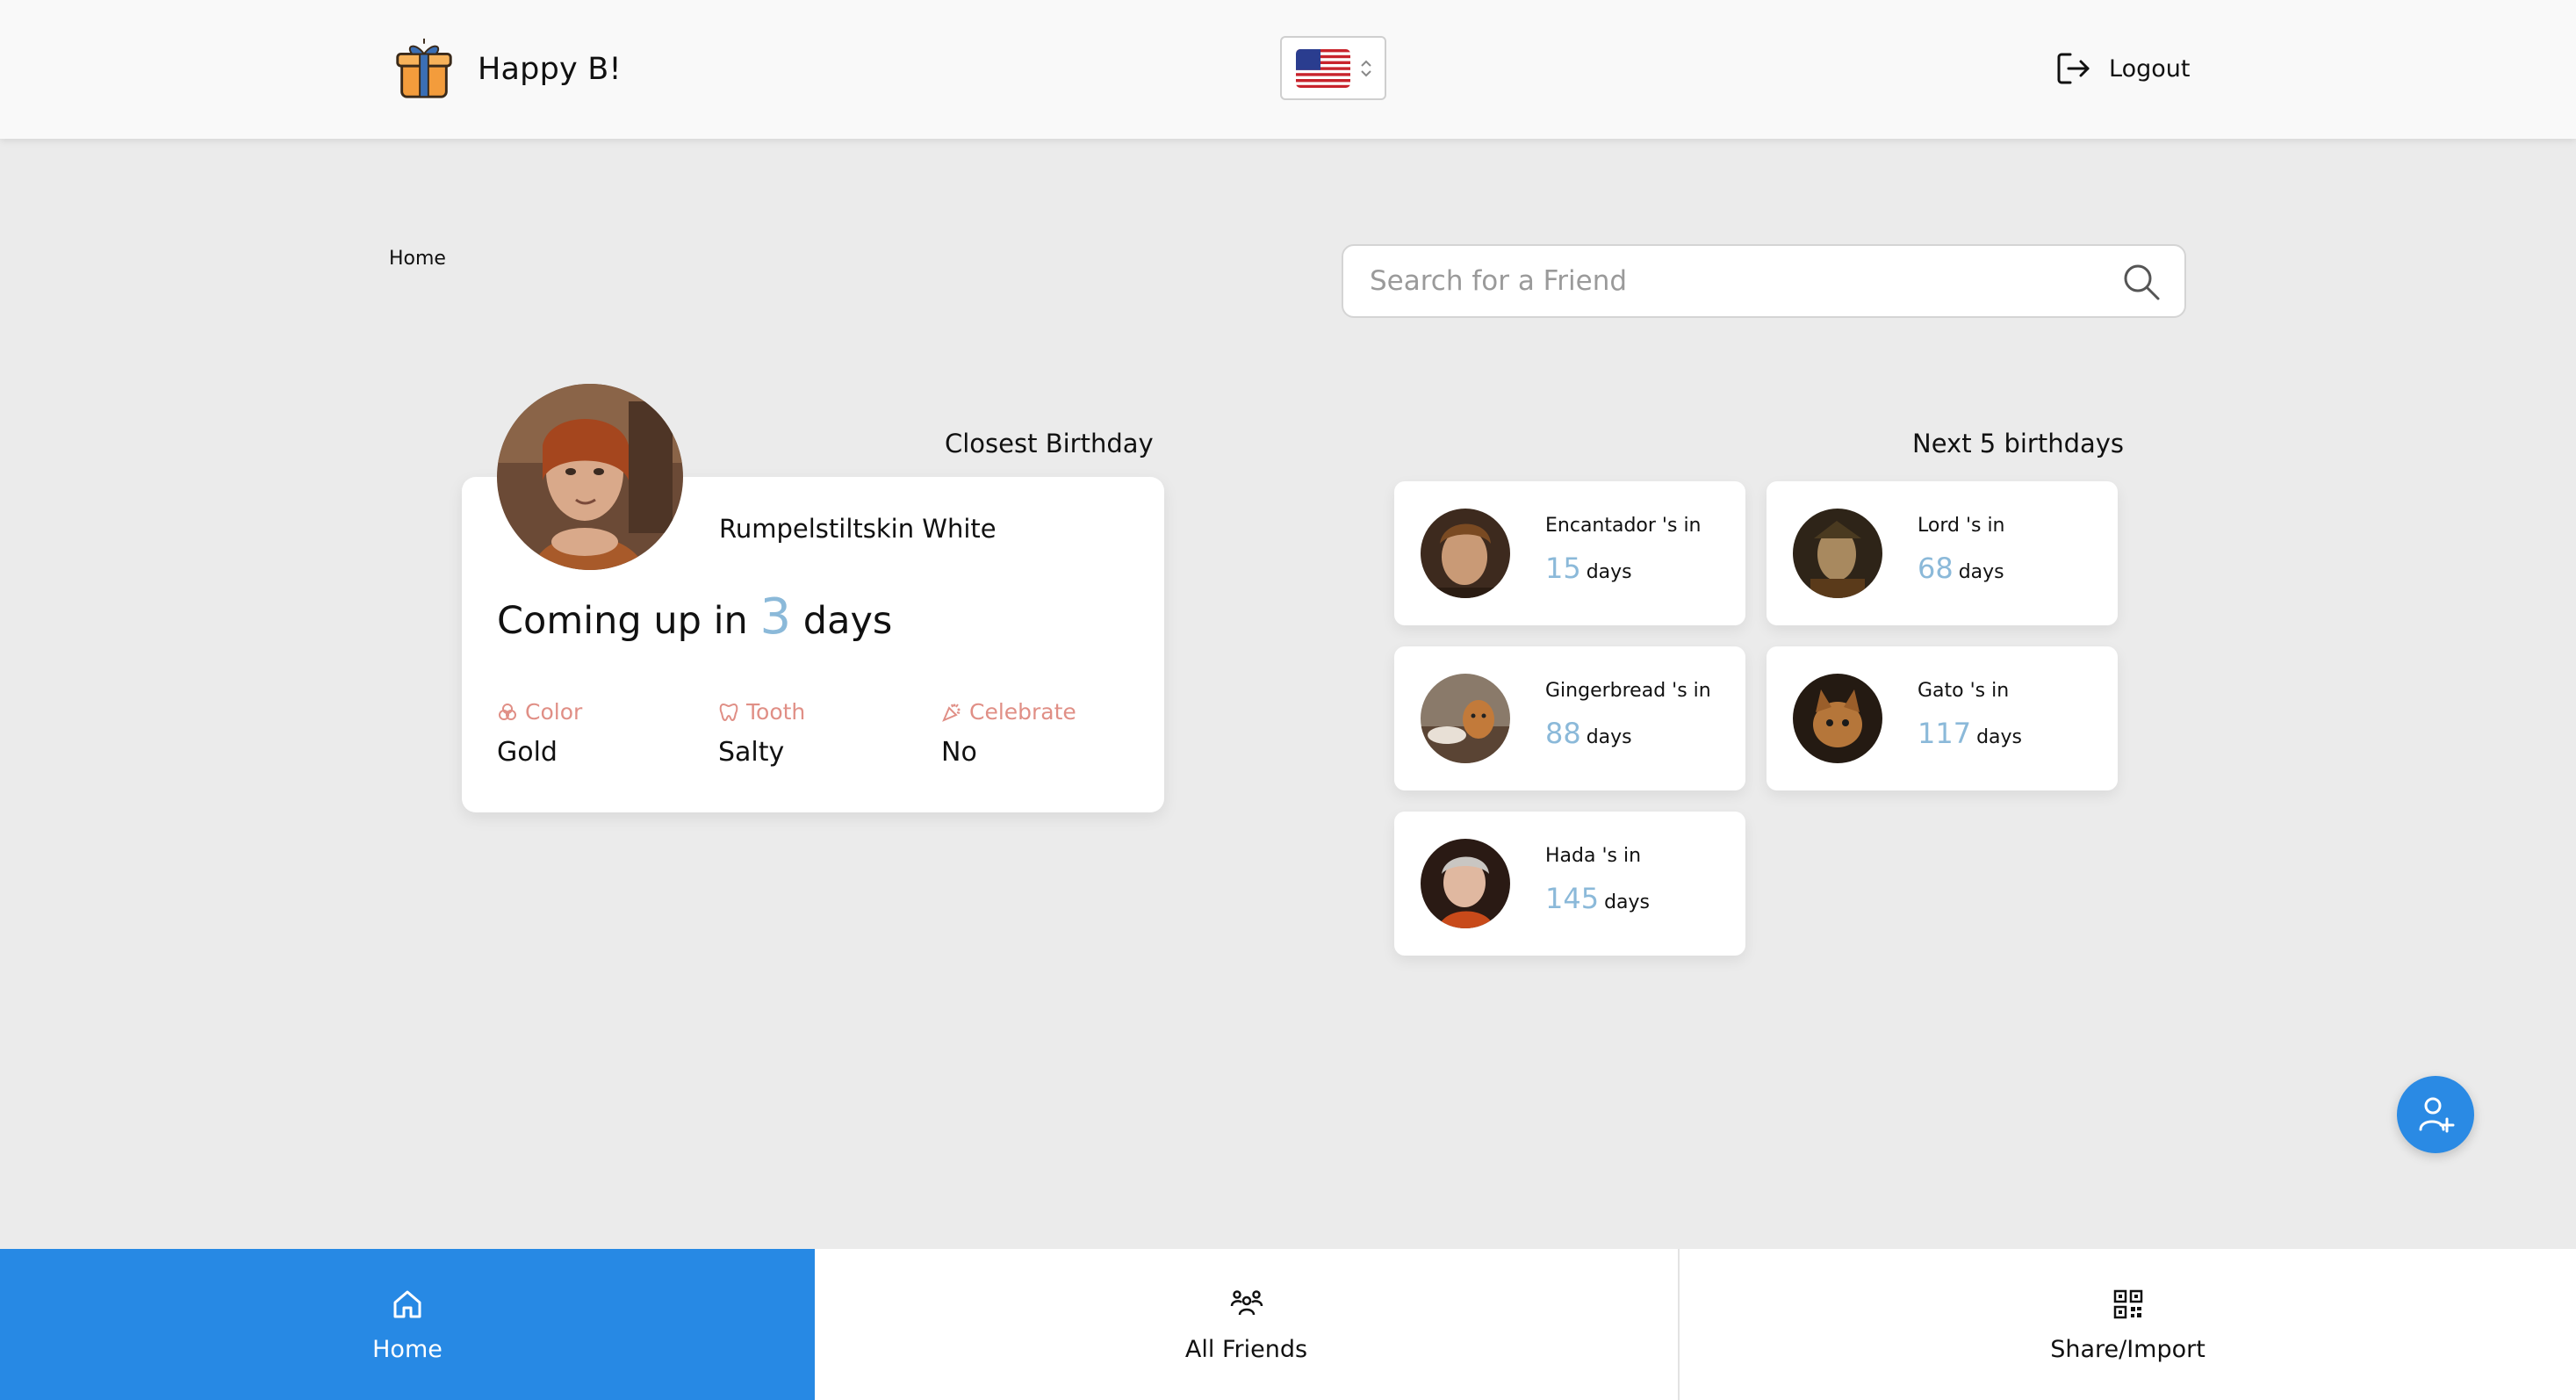 The height and width of the screenshot is (1400, 2576). What do you see at coordinates (1008, 733) in the screenshot?
I see `pref-celebrate: Celebrate No` at bounding box center [1008, 733].